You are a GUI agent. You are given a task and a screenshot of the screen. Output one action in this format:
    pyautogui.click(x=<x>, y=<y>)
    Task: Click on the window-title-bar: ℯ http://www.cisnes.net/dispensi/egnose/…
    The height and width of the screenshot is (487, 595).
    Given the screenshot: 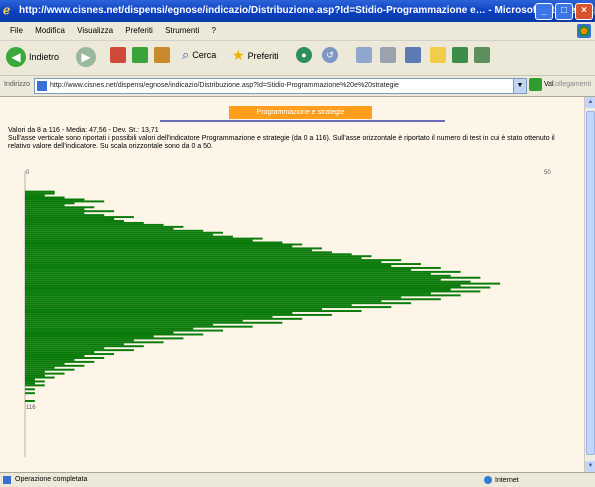 What is the action you would take?
    pyautogui.click(x=297, y=11)
    